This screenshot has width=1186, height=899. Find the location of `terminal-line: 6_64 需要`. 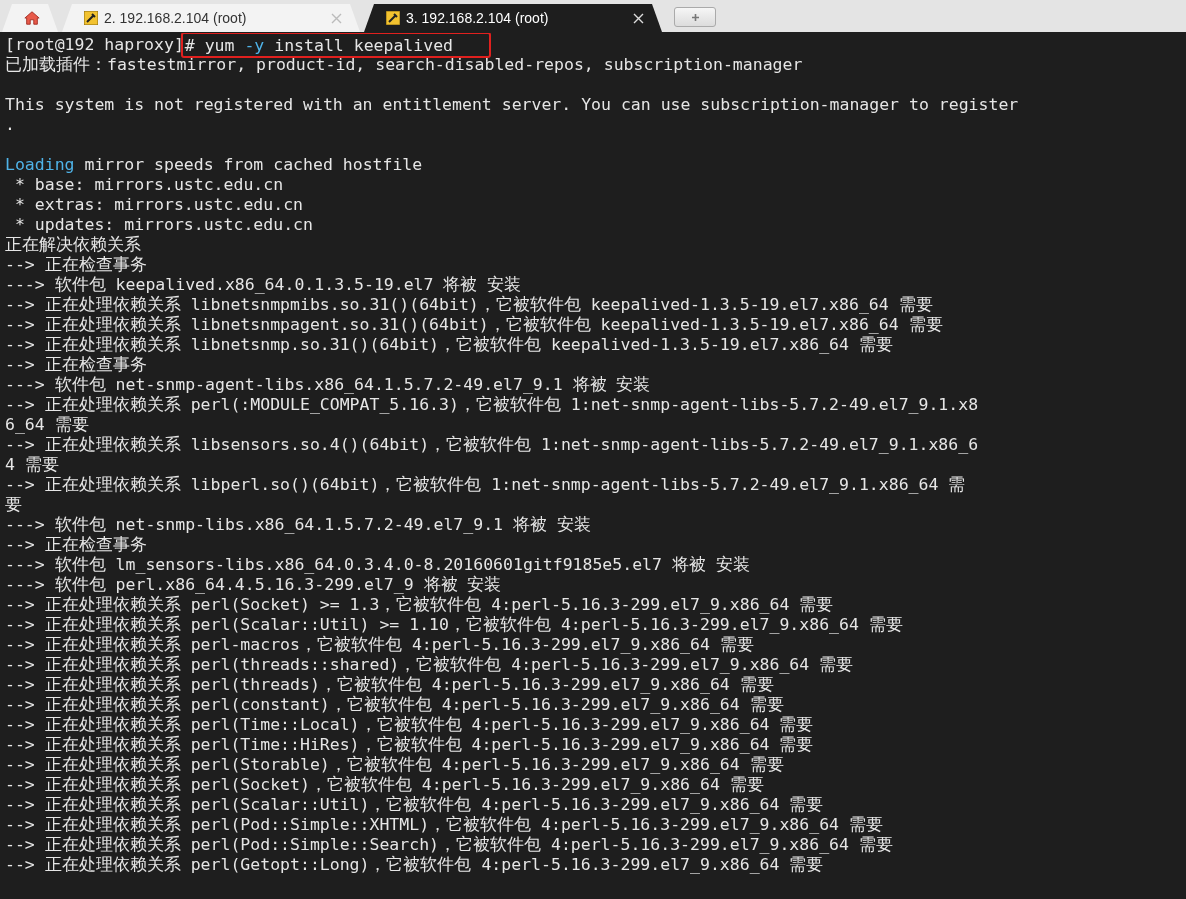

terminal-line: 6_64 需要 is located at coordinates (47, 424).